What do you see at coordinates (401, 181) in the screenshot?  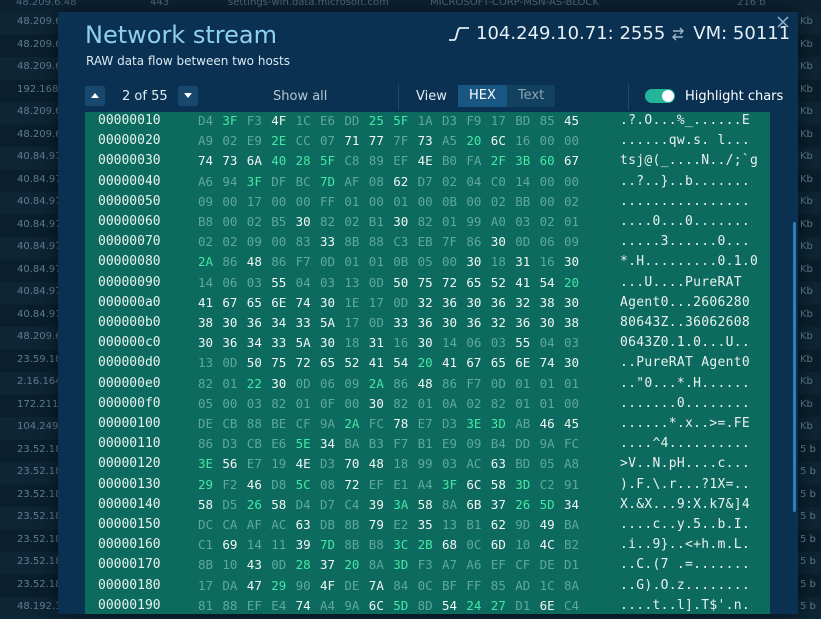 I see `hex-byte: 62` at bounding box center [401, 181].